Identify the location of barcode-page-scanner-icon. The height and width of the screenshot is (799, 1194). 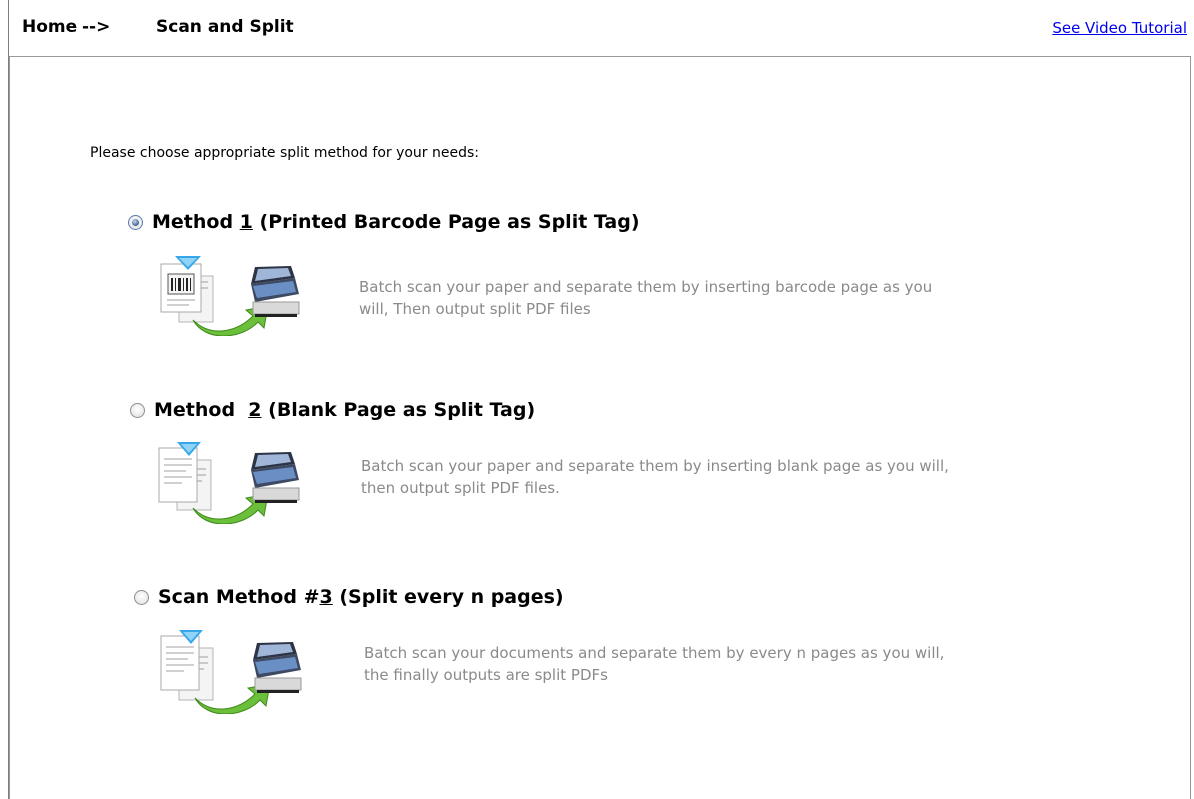
(230, 296).